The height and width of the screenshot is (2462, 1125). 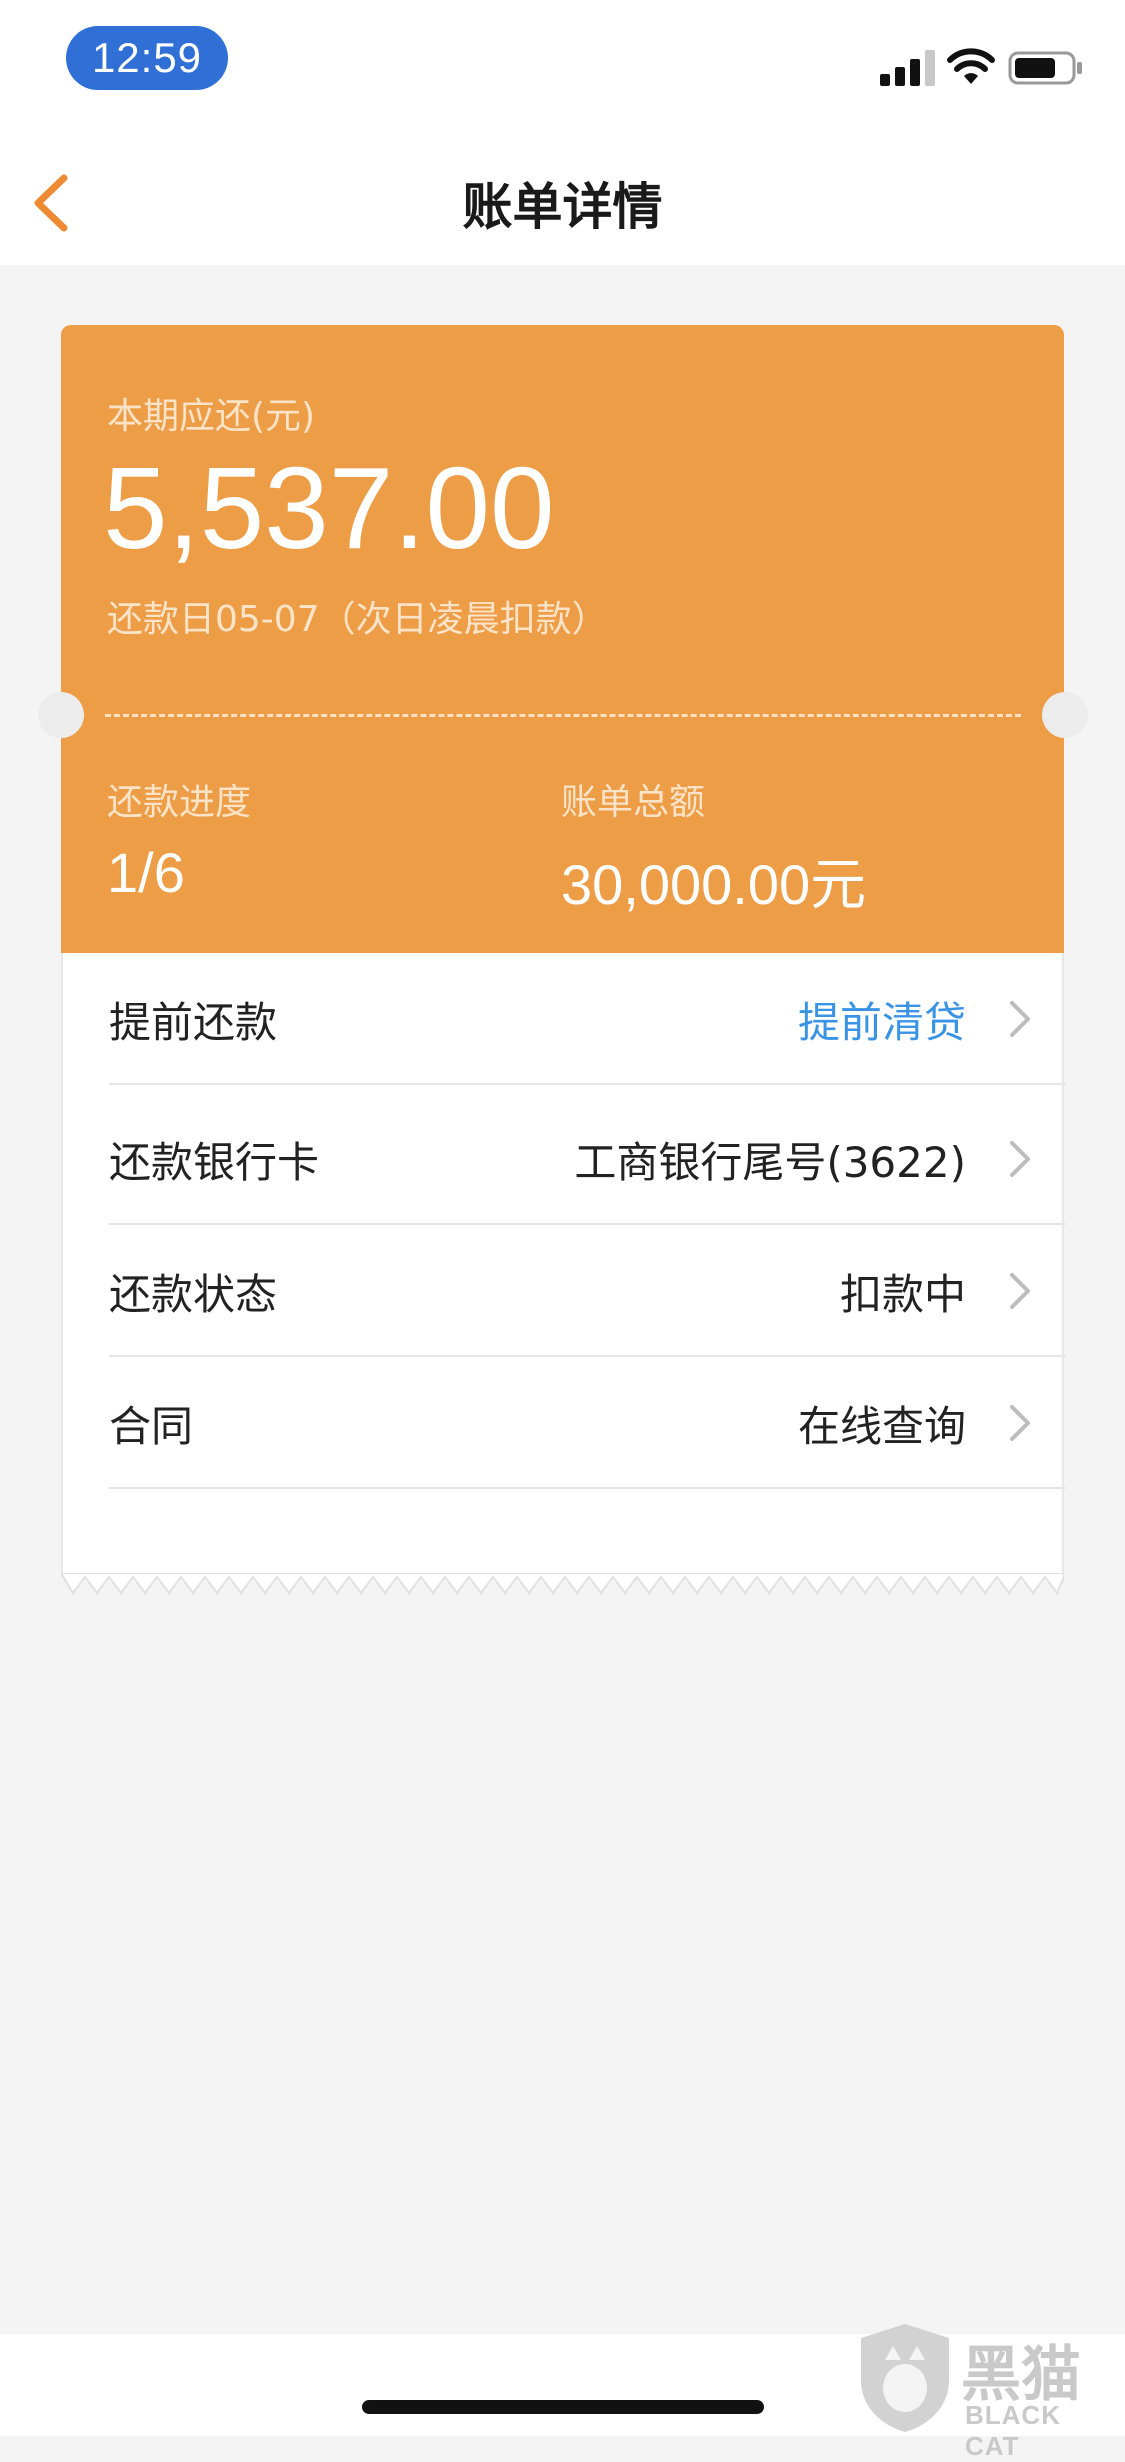 What do you see at coordinates (971, 66) in the screenshot?
I see `wifi-icon` at bounding box center [971, 66].